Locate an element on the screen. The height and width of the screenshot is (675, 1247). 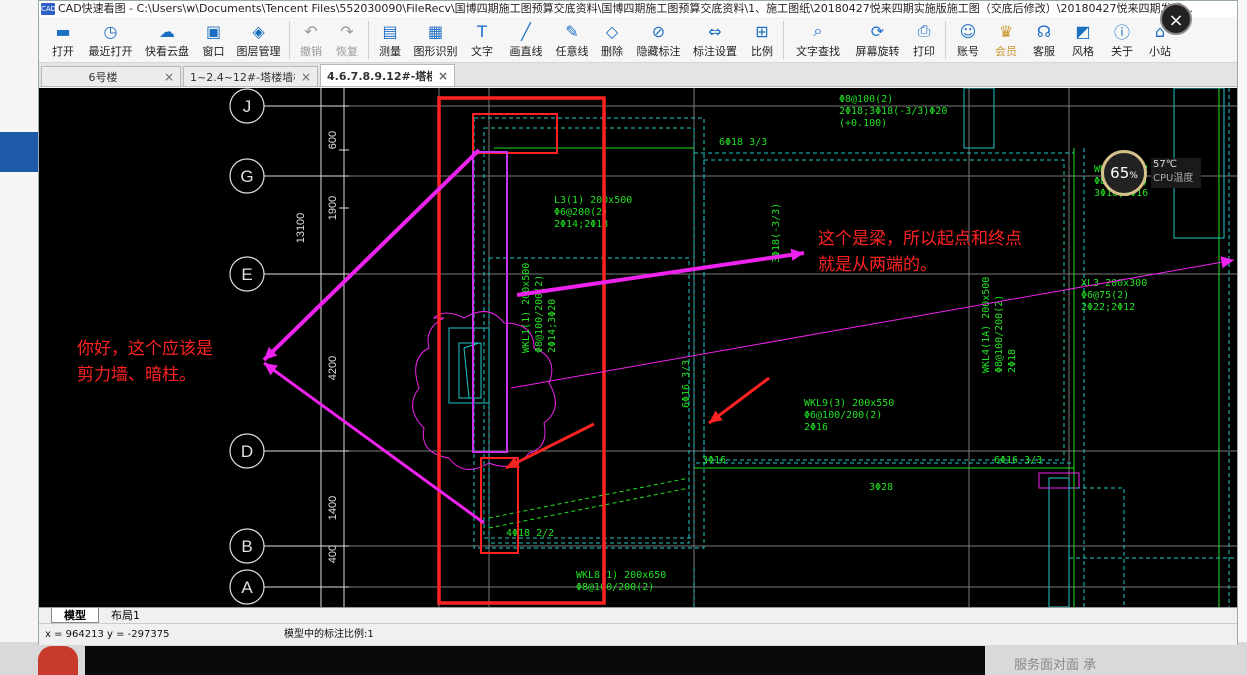
beam-annotation: 6Φ16 3/3 is located at coordinates (1018, 460).